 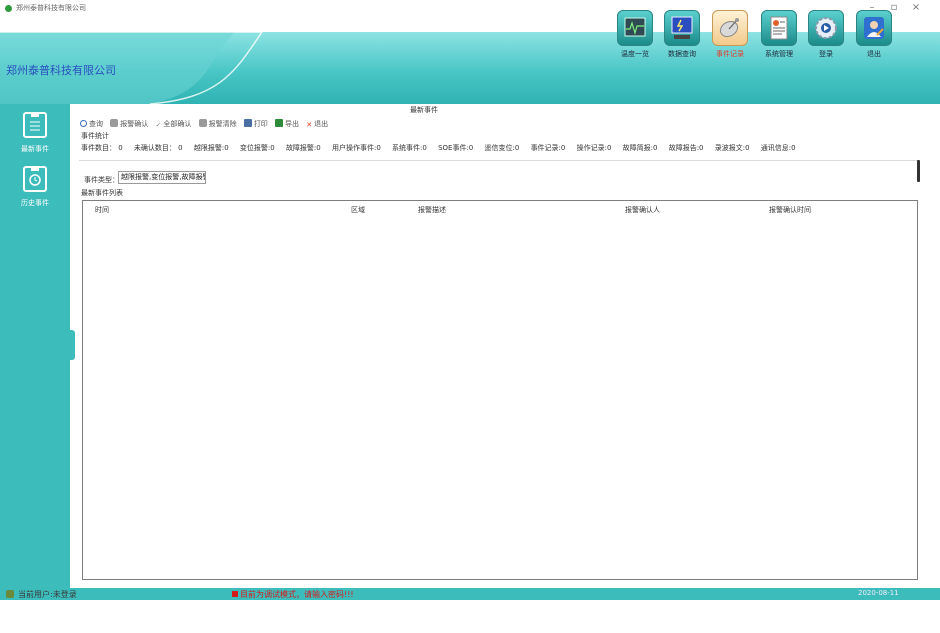 What do you see at coordinates (255, 124) in the screenshot?
I see `print-button: 打印` at bounding box center [255, 124].